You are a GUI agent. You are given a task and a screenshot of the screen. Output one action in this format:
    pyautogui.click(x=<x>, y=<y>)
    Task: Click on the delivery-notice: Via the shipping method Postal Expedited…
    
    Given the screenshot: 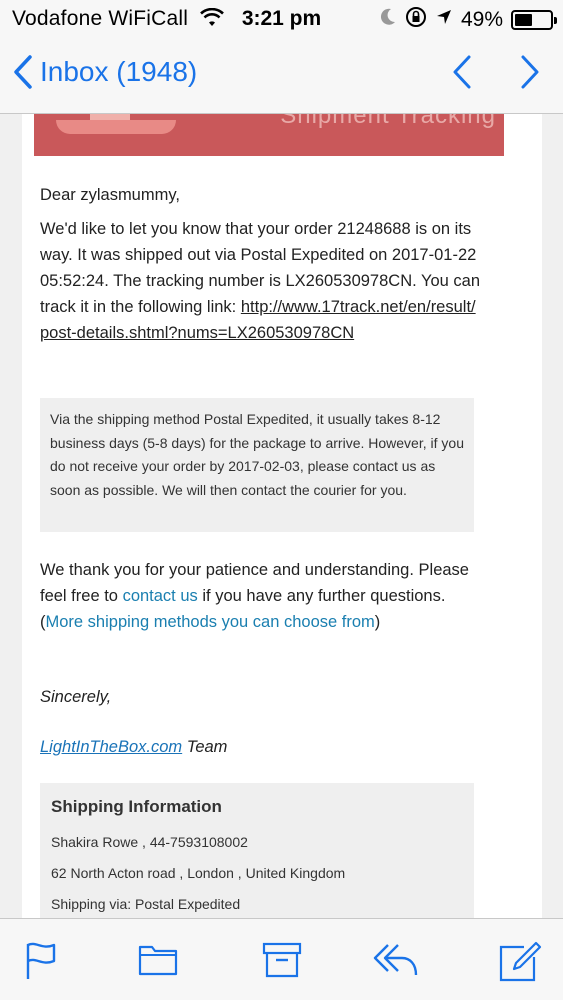 What is the action you would take?
    pyautogui.click(x=257, y=465)
    